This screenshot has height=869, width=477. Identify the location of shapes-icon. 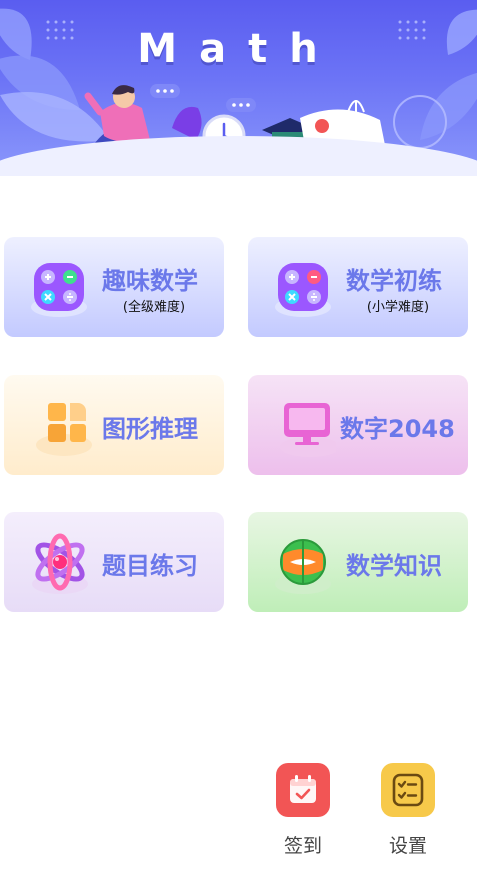
(64, 429).